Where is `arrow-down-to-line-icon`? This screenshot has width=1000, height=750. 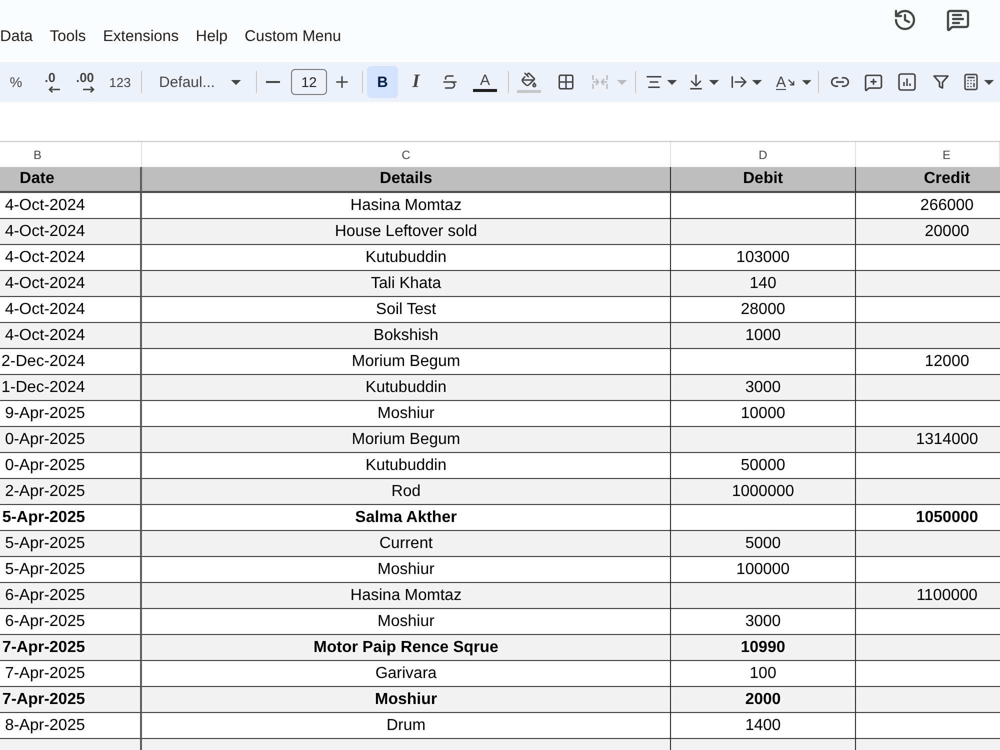 arrow-down-to-line-icon is located at coordinates (696, 82).